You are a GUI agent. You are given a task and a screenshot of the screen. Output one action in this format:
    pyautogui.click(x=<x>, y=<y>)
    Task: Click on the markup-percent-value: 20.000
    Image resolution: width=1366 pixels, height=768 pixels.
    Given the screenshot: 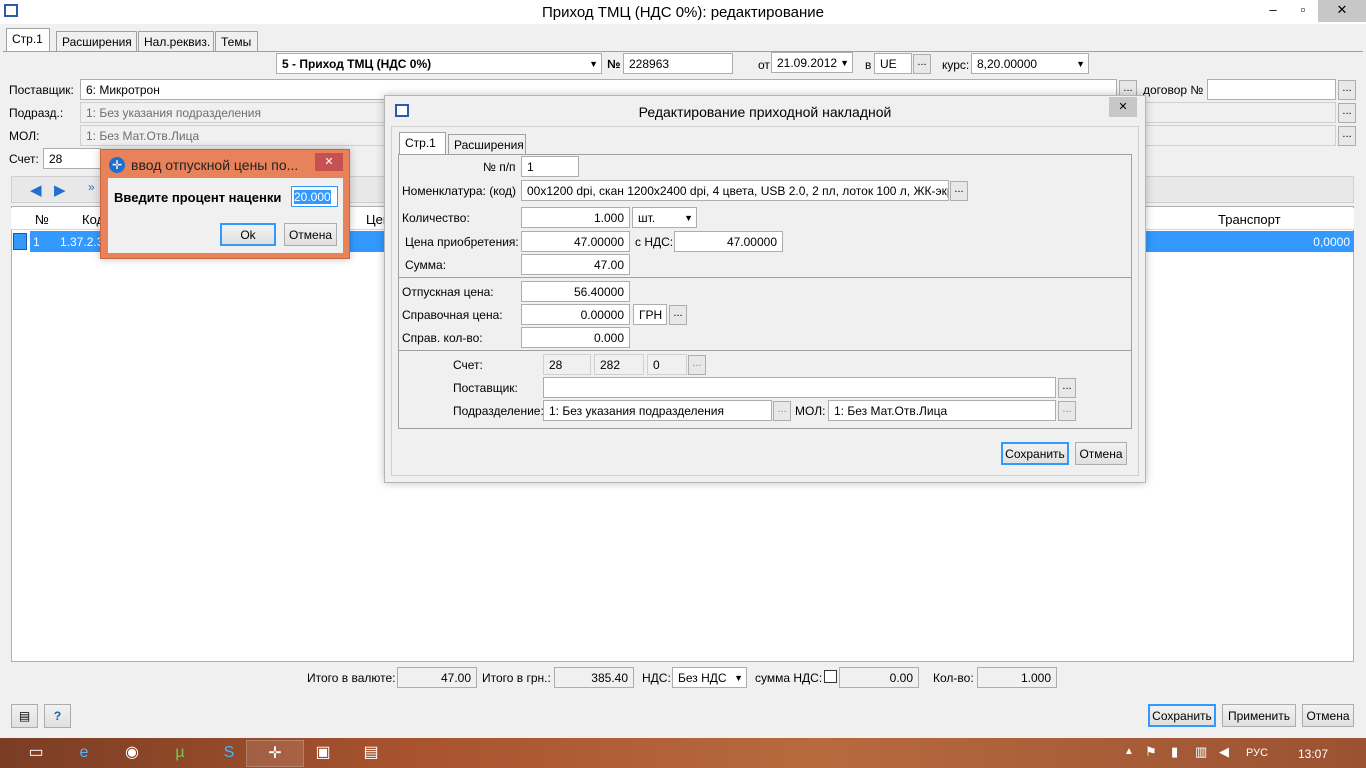 What is the action you would take?
    pyautogui.click(x=312, y=197)
    